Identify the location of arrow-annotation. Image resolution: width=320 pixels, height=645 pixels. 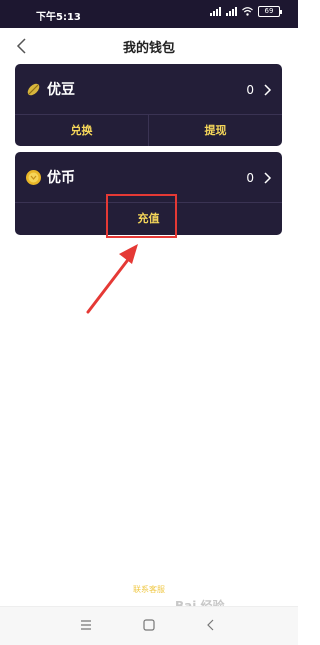
(112, 279).